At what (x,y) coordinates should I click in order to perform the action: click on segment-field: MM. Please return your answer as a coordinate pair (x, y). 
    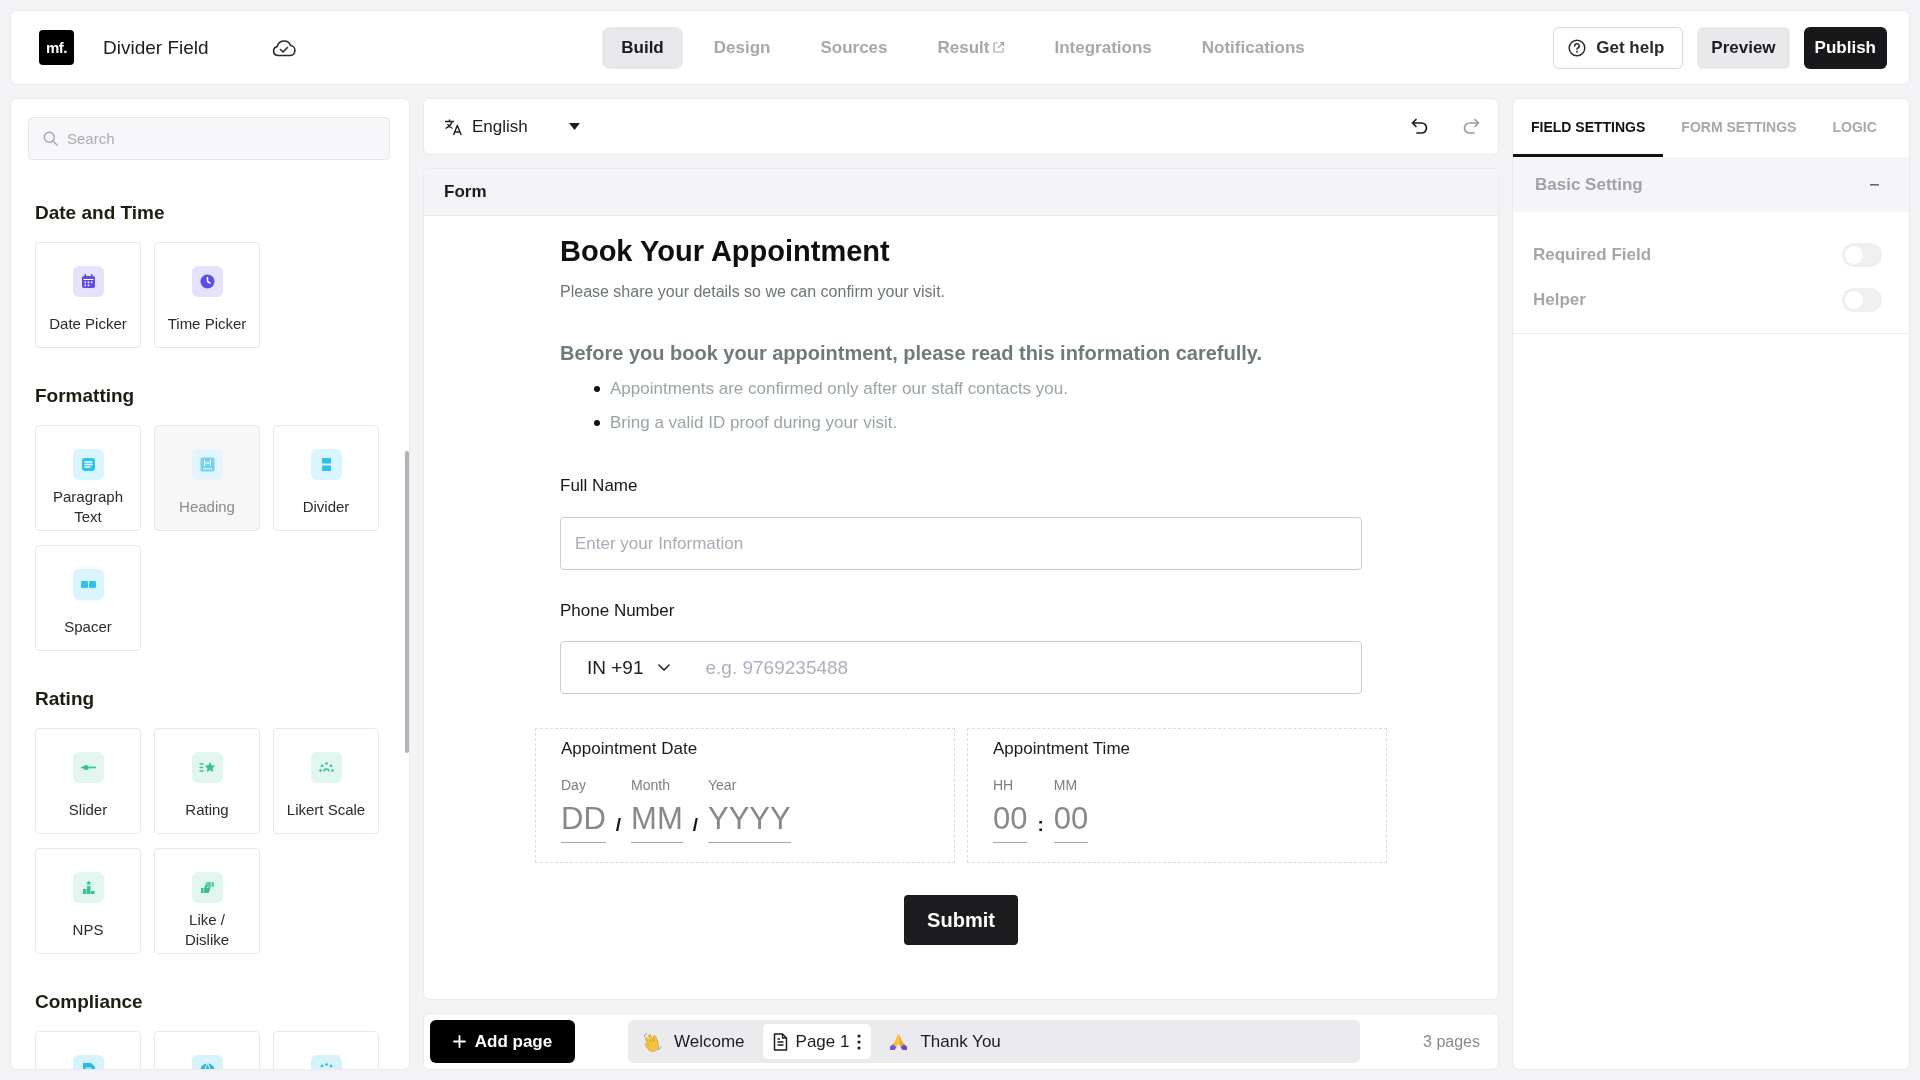
    Looking at the image, I should click on (657, 821).